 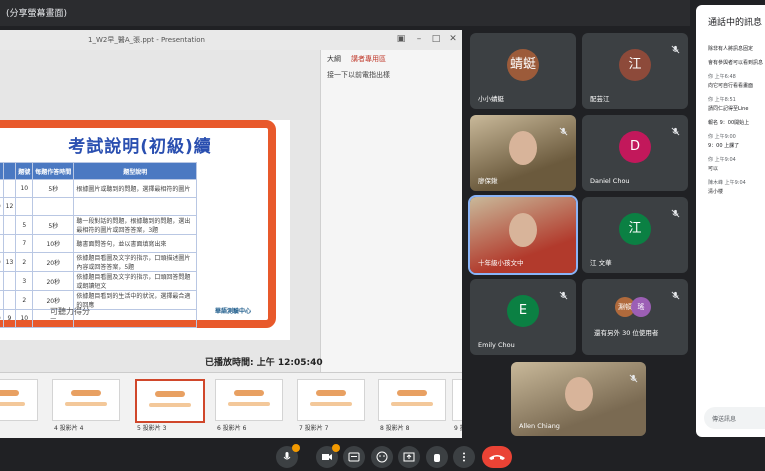 I want to click on tab-speaker-notes: 講者專用區, so click(x=368, y=59).